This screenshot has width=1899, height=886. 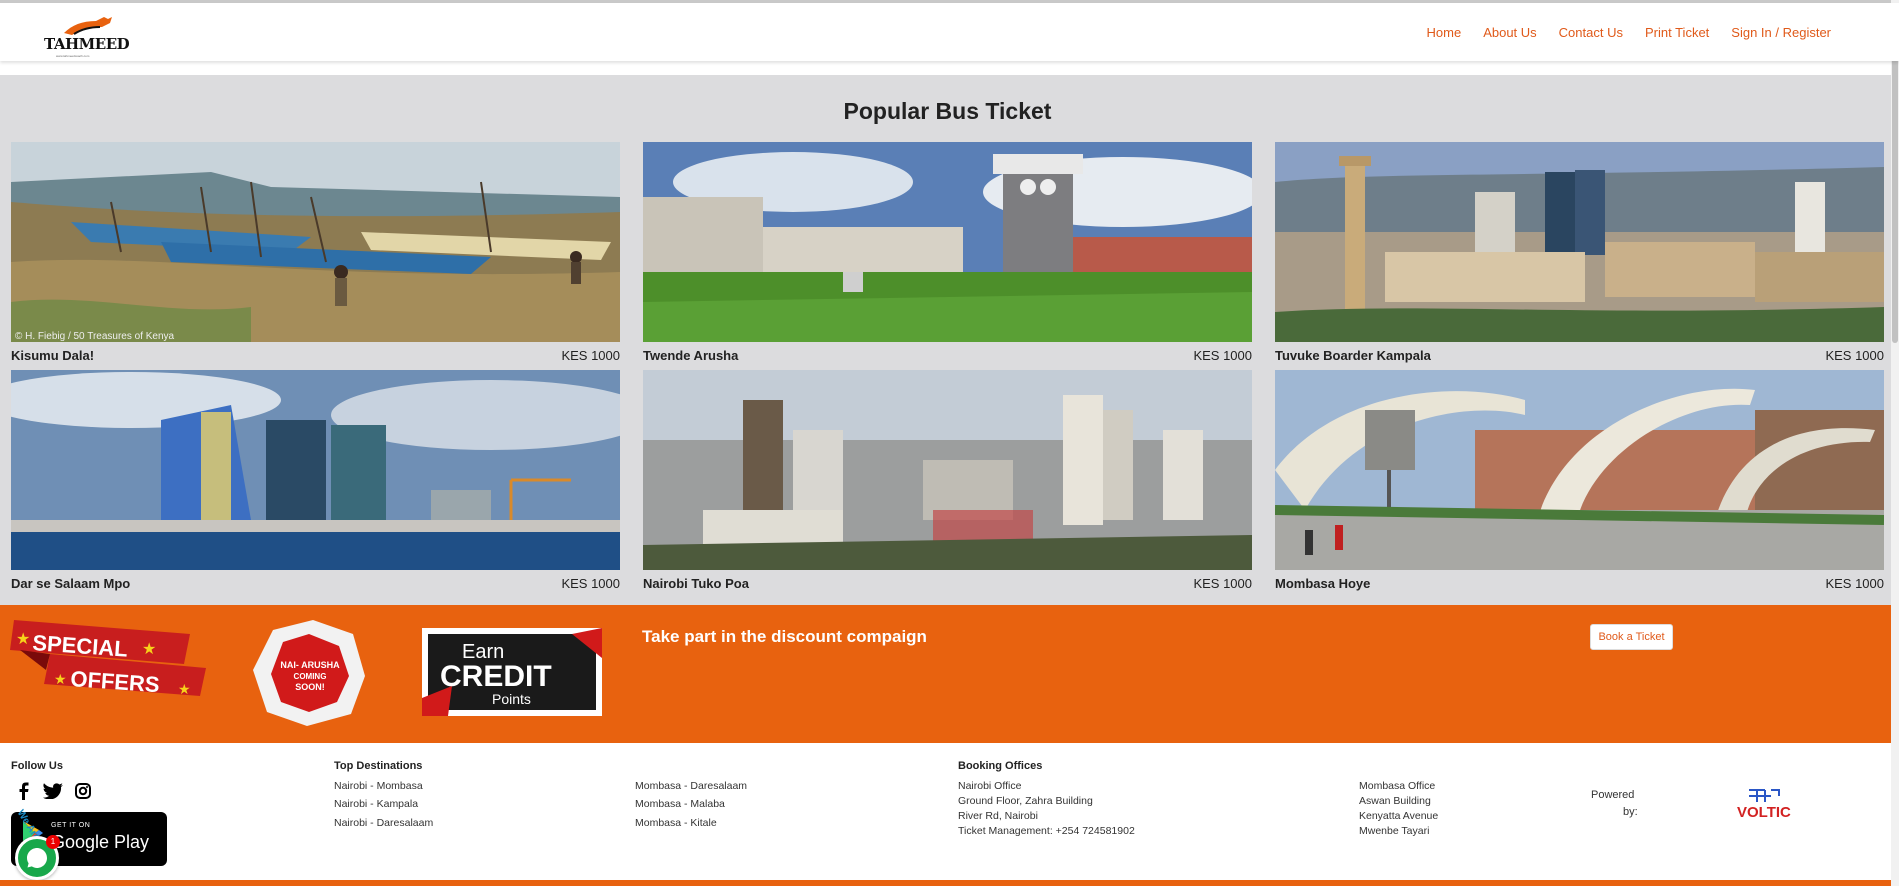 I want to click on nai-arusha-coming-soon-badge: NAI- ARUSHA COMING SOON!, so click(x=309, y=673).